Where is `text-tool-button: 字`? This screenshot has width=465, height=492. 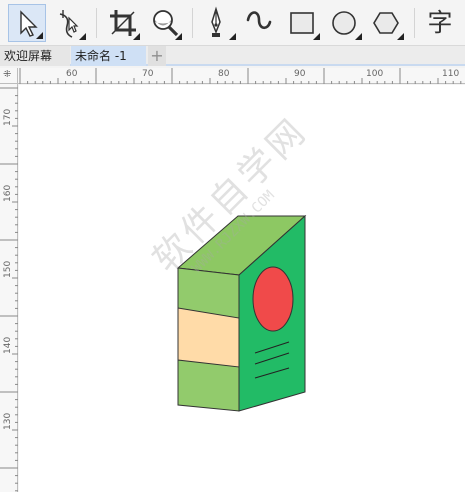
text-tool-button: 字 is located at coordinates (440, 23).